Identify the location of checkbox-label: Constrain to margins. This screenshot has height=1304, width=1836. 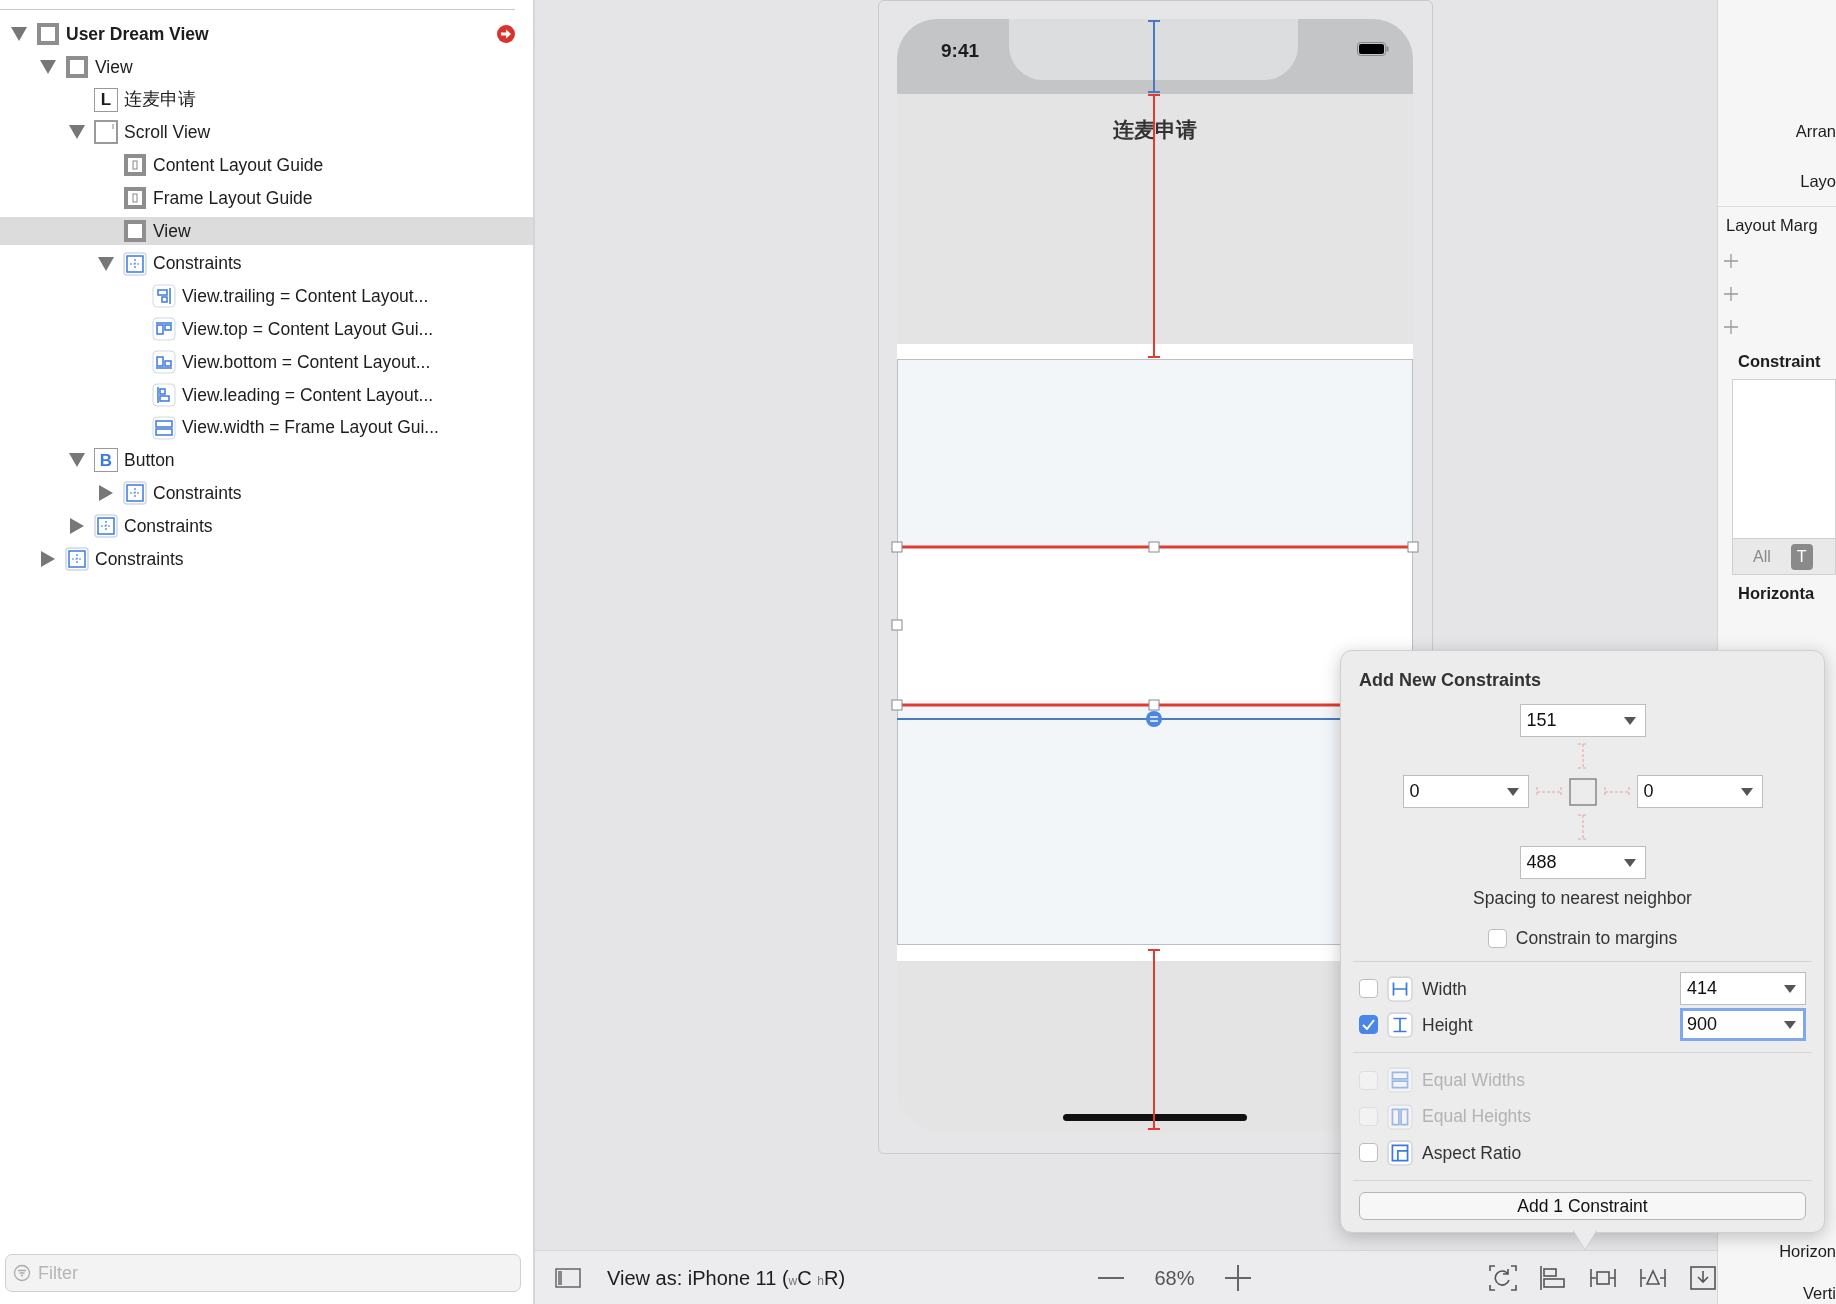
(1596, 939).